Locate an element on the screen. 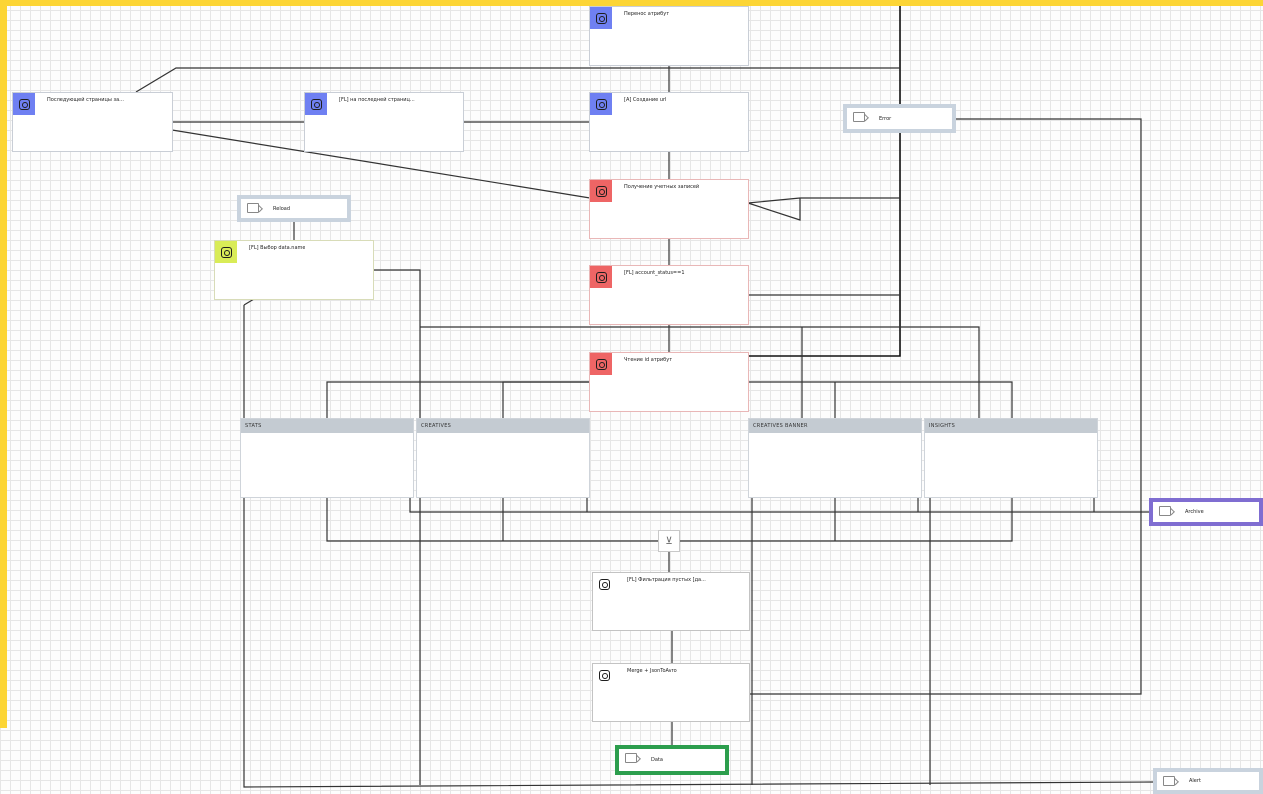 The image size is (1263, 794). group-creatives: CREATIVES is located at coordinates (503, 458).